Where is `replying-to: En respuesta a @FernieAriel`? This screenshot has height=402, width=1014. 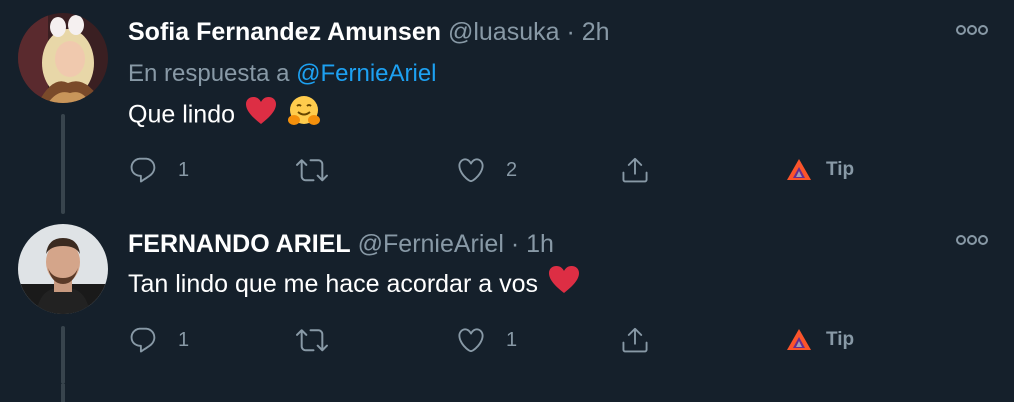 replying-to: En respuesta a @FernieAriel is located at coordinates (282, 74).